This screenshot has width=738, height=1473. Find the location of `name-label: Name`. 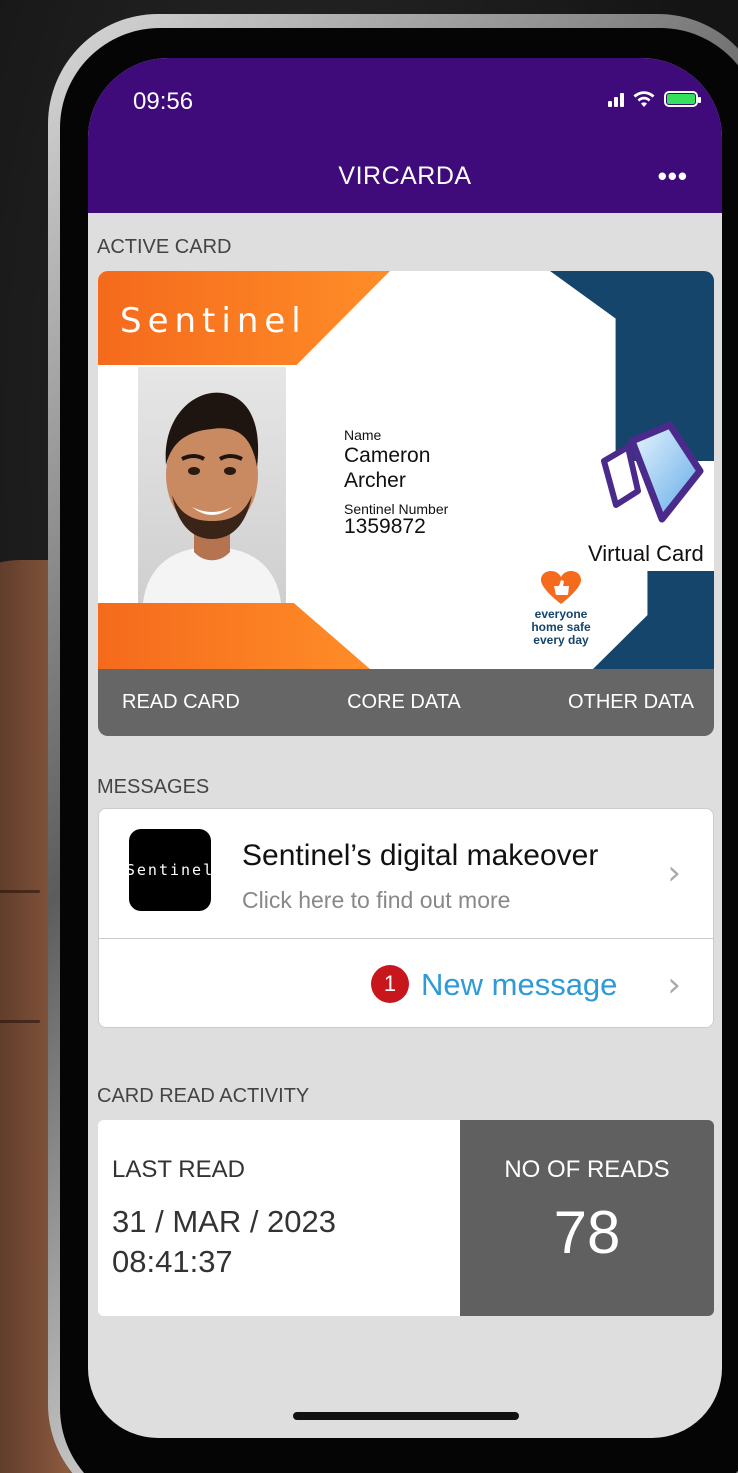

name-label: Name is located at coordinates (363, 435).